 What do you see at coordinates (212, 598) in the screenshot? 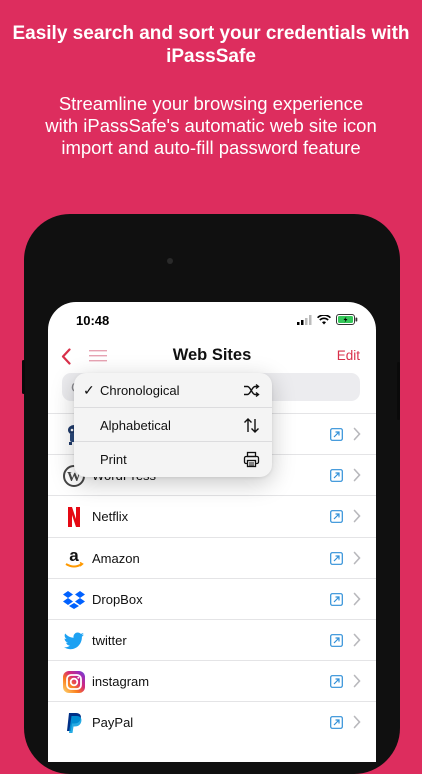
I see `list-item: DropBox` at bounding box center [212, 598].